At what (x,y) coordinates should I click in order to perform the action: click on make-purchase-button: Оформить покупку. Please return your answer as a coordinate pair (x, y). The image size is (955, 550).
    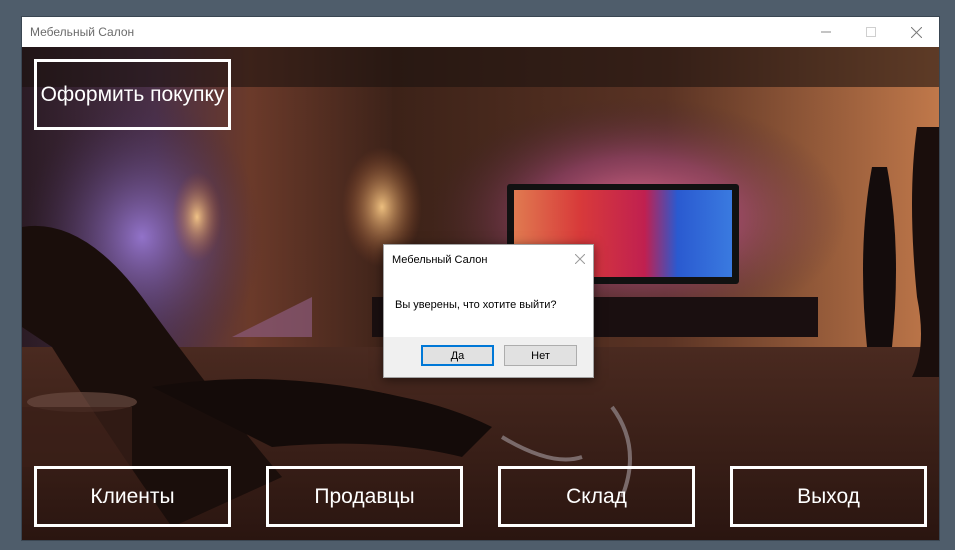
    Looking at the image, I should click on (132, 94).